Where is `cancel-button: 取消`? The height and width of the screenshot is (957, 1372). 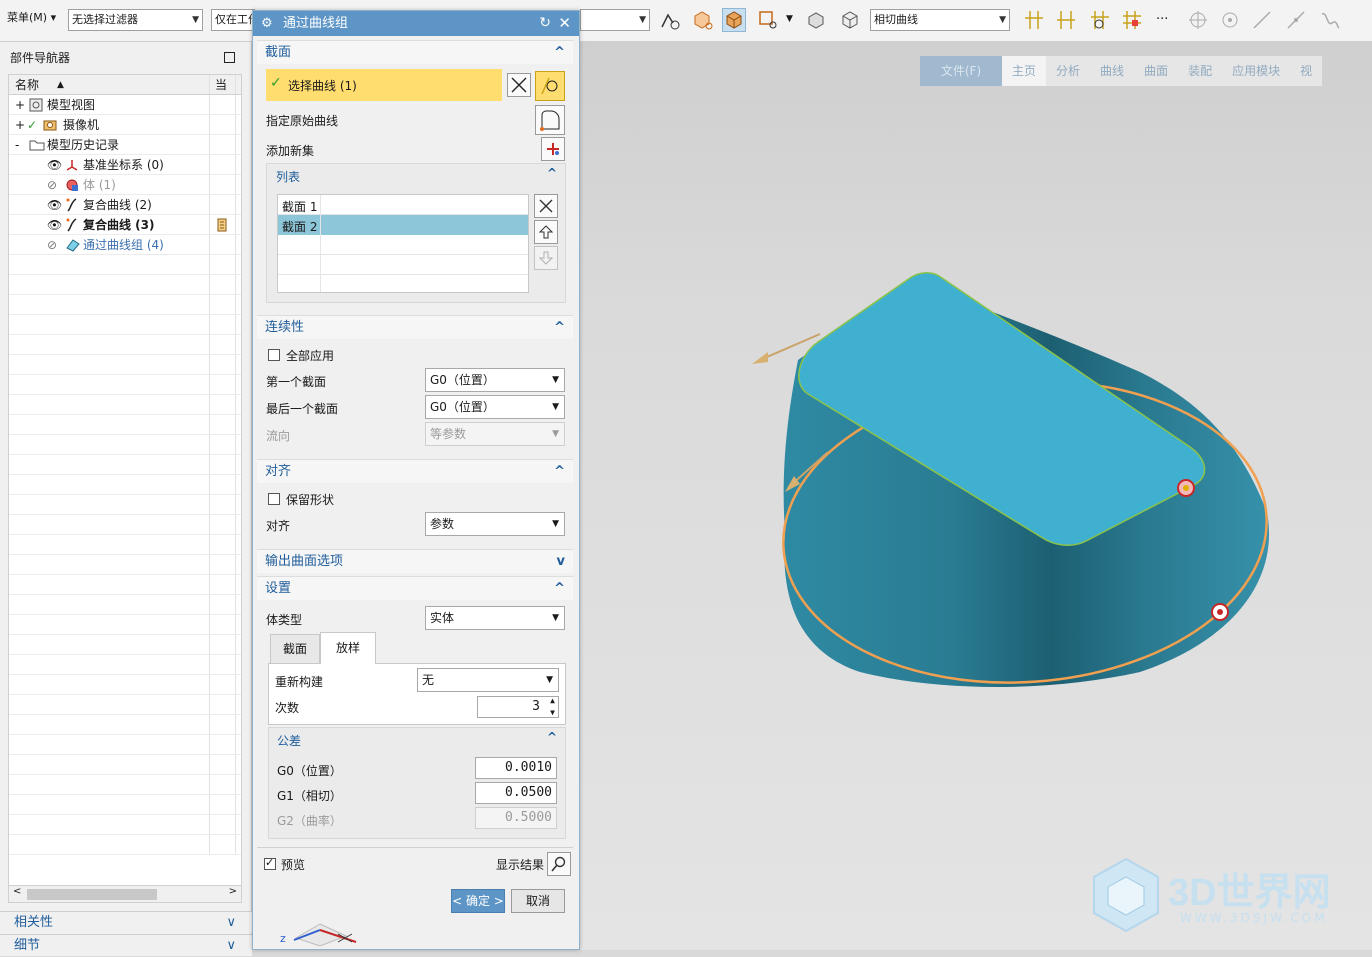
cancel-button: 取消 is located at coordinates (538, 901).